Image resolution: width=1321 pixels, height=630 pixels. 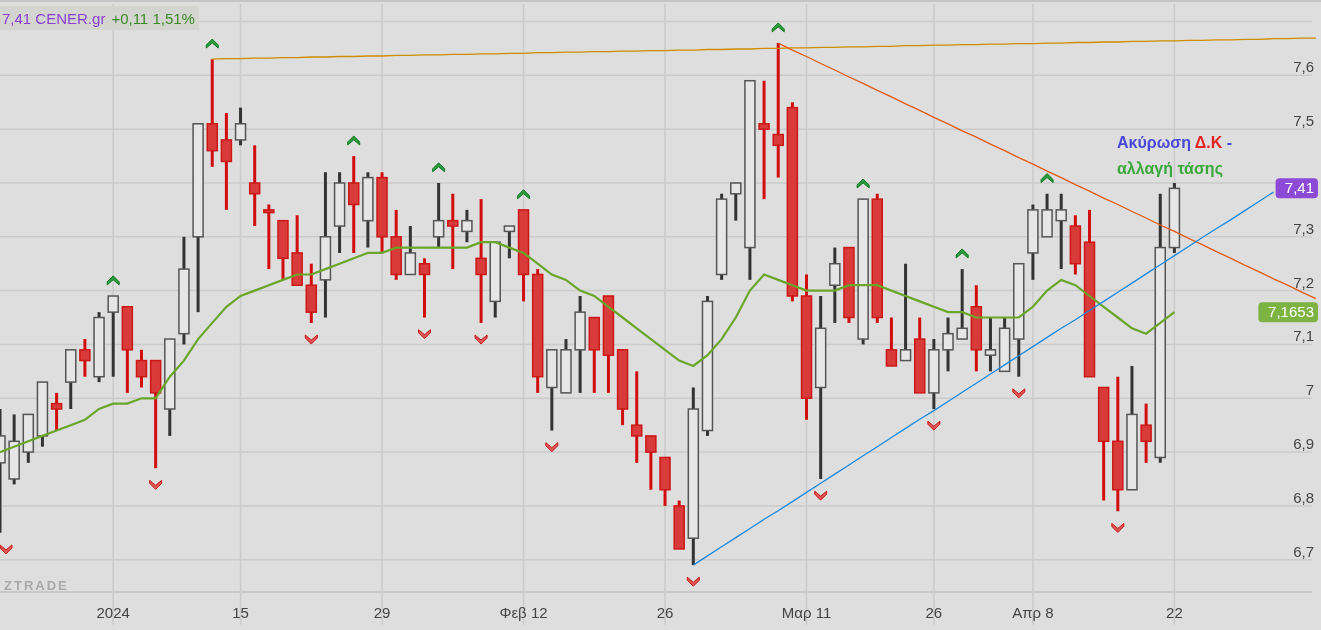 I want to click on y-axis-label: 7, so click(x=1309, y=390).